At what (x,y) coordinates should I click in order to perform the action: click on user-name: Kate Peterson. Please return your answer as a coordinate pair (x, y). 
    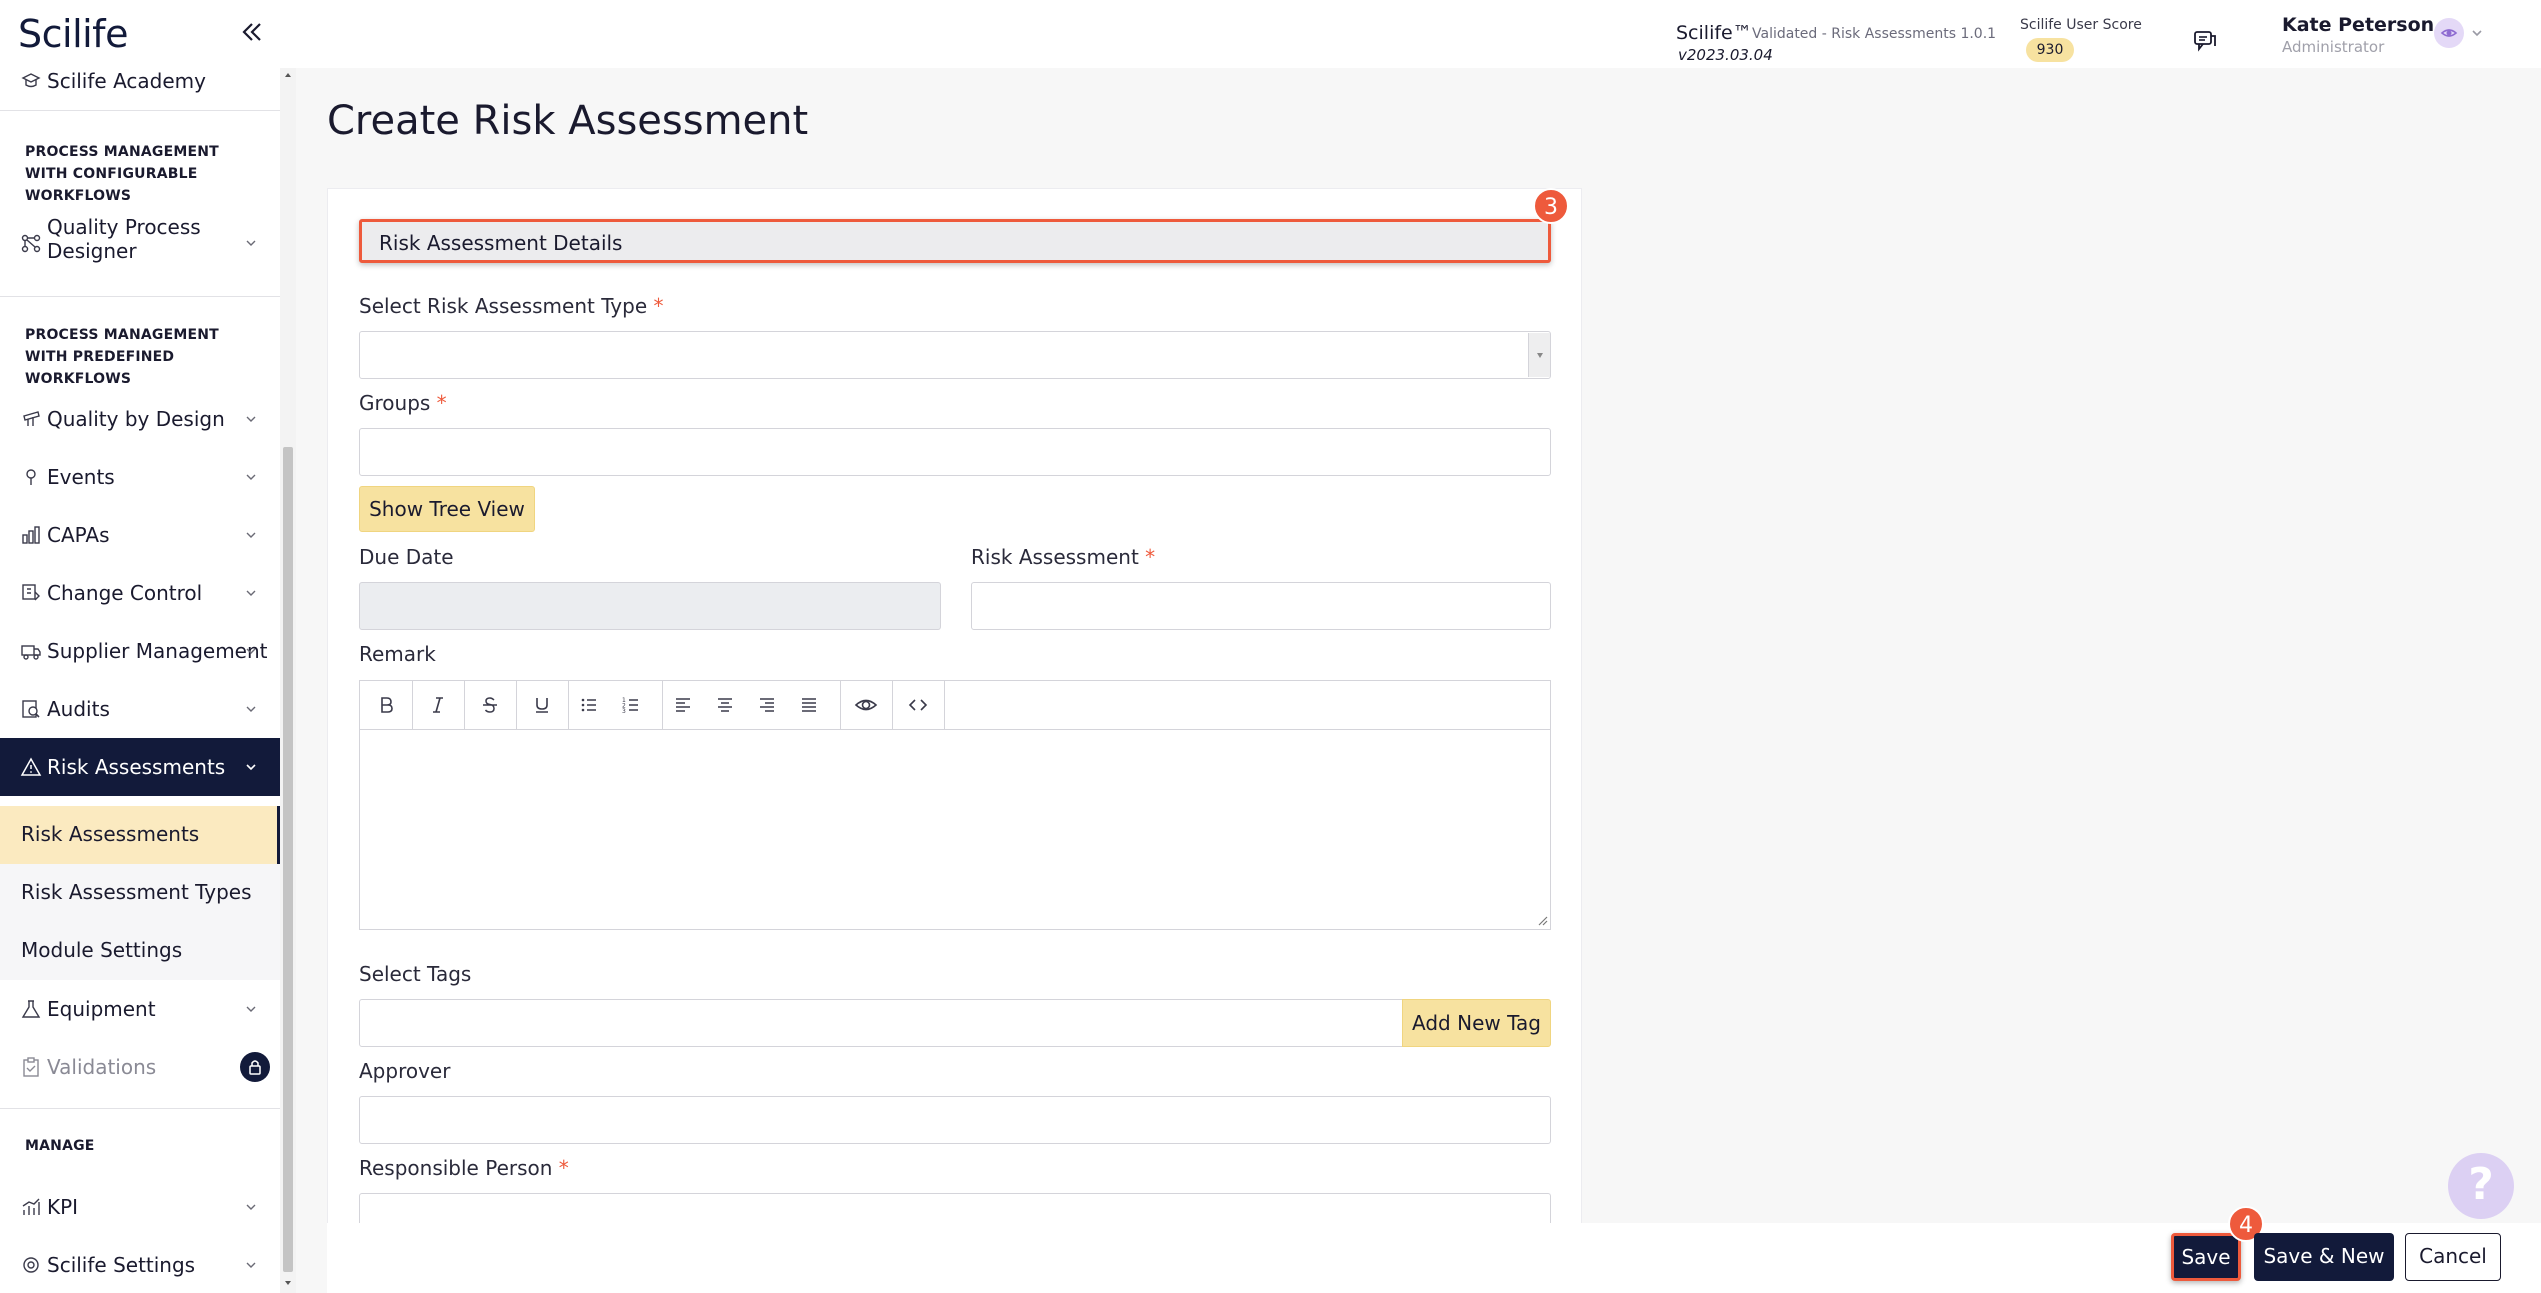
    Looking at the image, I should click on (2358, 25).